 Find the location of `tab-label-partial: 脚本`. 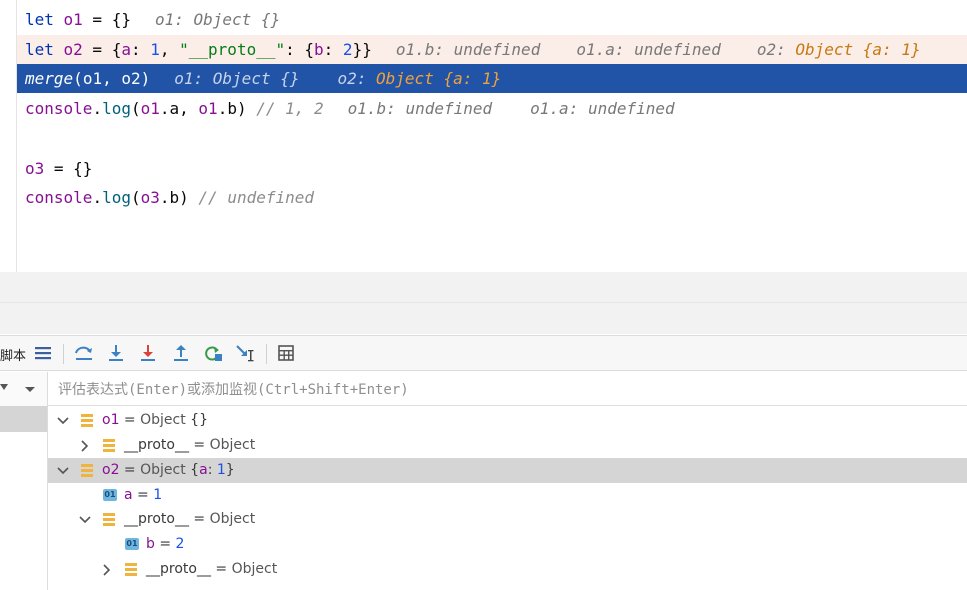

tab-label-partial: 脚本 is located at coordinates (13, 354).